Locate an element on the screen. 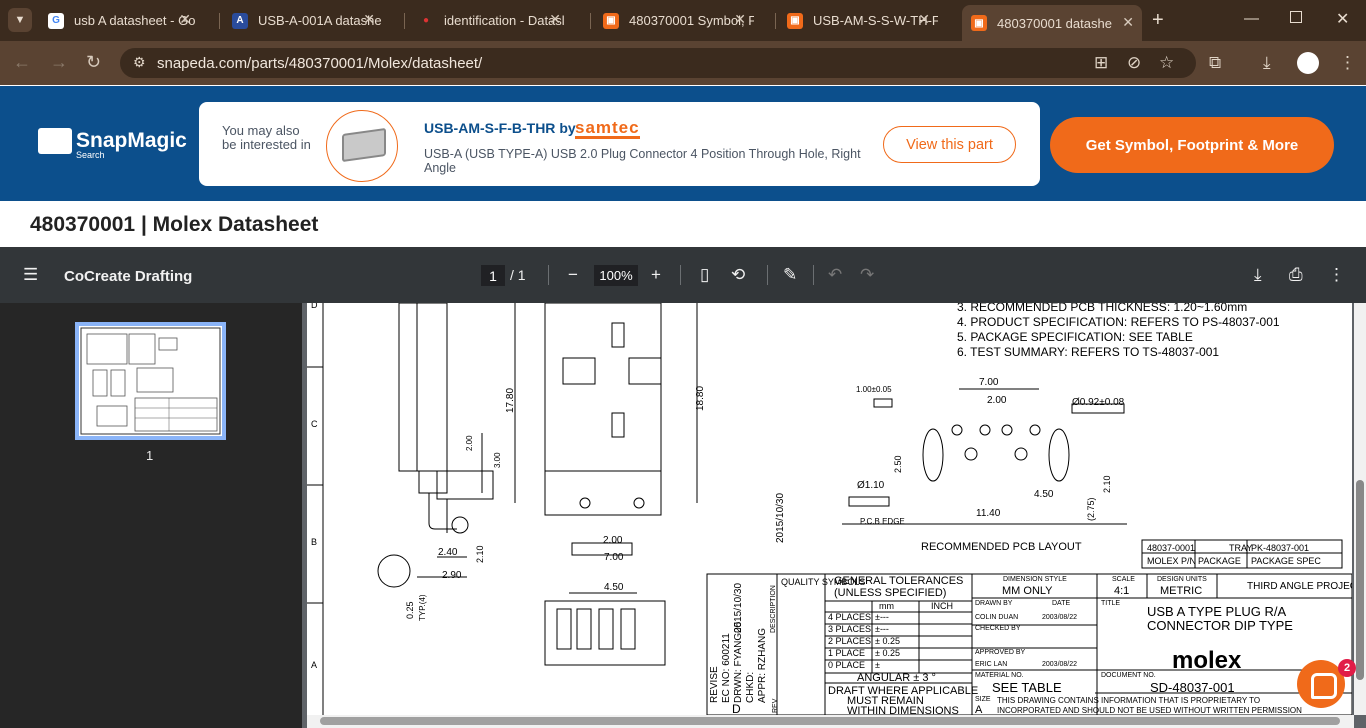 The width and height of the screenshot is (1366, 728). pdf-download-icon: ⤓ is located at coordinates (1258, 275).